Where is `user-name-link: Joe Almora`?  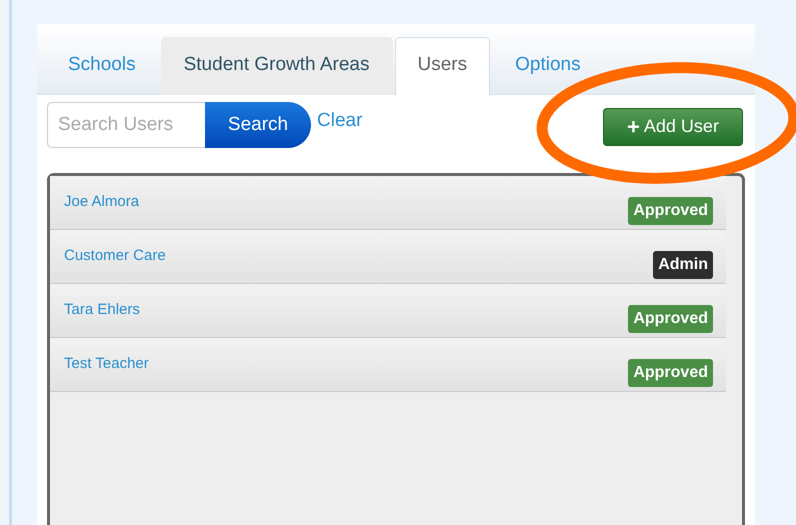 user-name-link: Joe Almora is located at coordinates (102, 202).